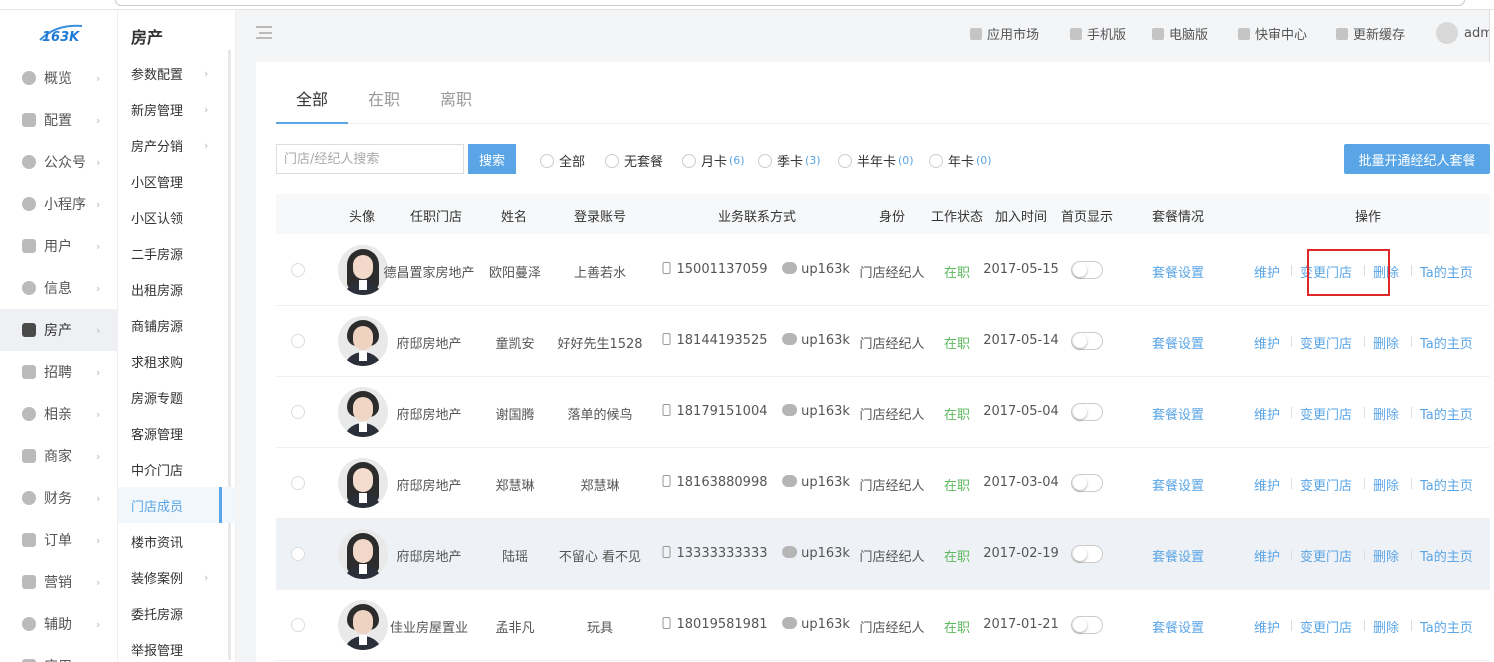 The image size is (1494, 662). What do you see at coordinates (1098, 33) in the screenshot?
I see `header-link-mobile: 手机版` at bounding box center [1098, 33].